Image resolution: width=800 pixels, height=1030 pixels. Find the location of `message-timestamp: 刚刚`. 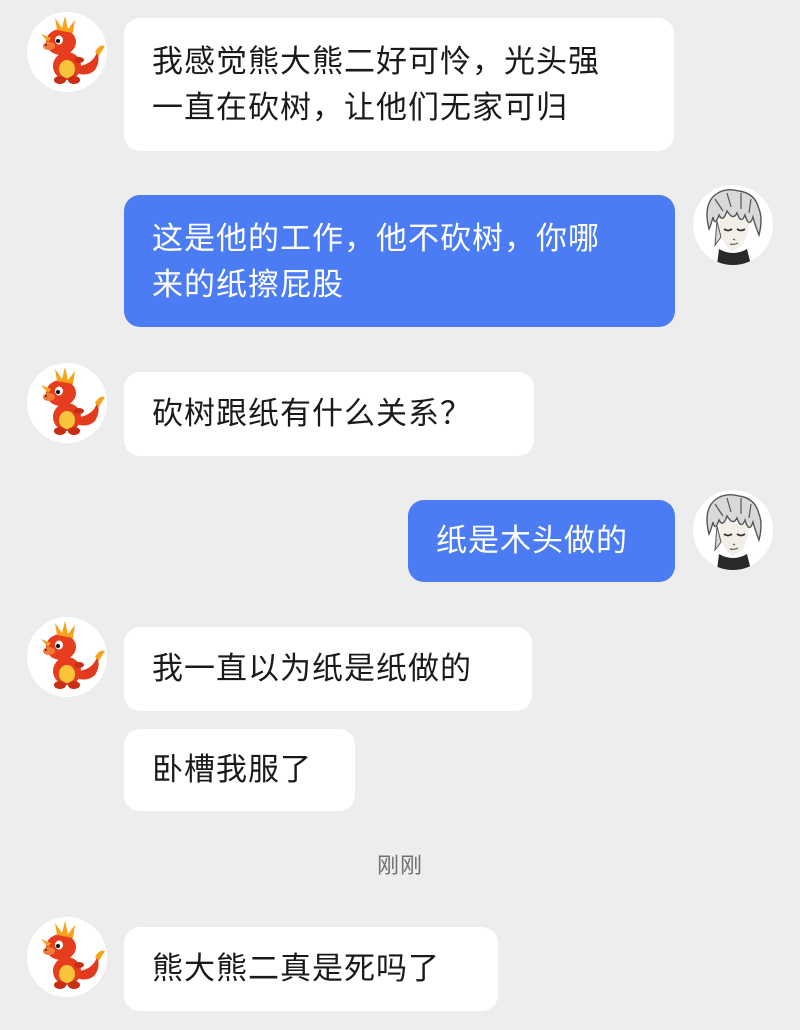

message-timestamp: 刚刚 is located at coordinates (399, 866).